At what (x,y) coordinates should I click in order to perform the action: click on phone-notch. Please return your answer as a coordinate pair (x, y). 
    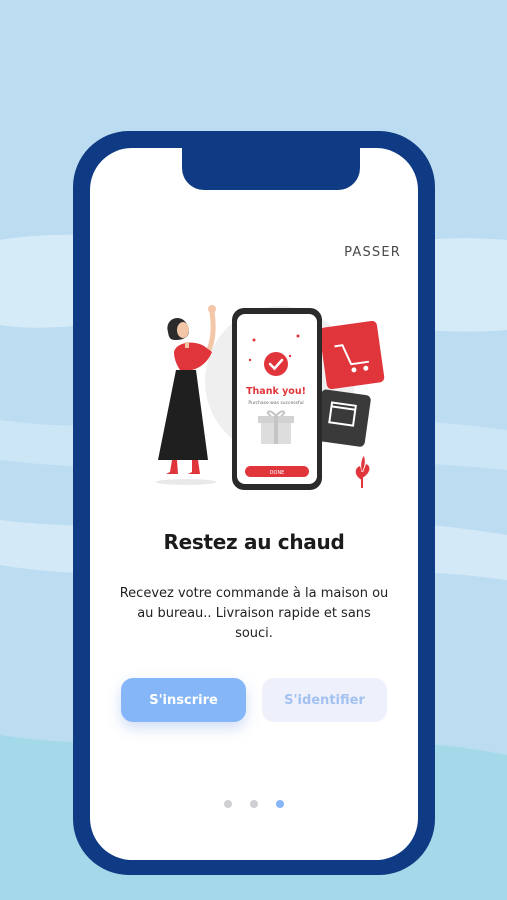
    Looking at the image, I should click on (271, 169).